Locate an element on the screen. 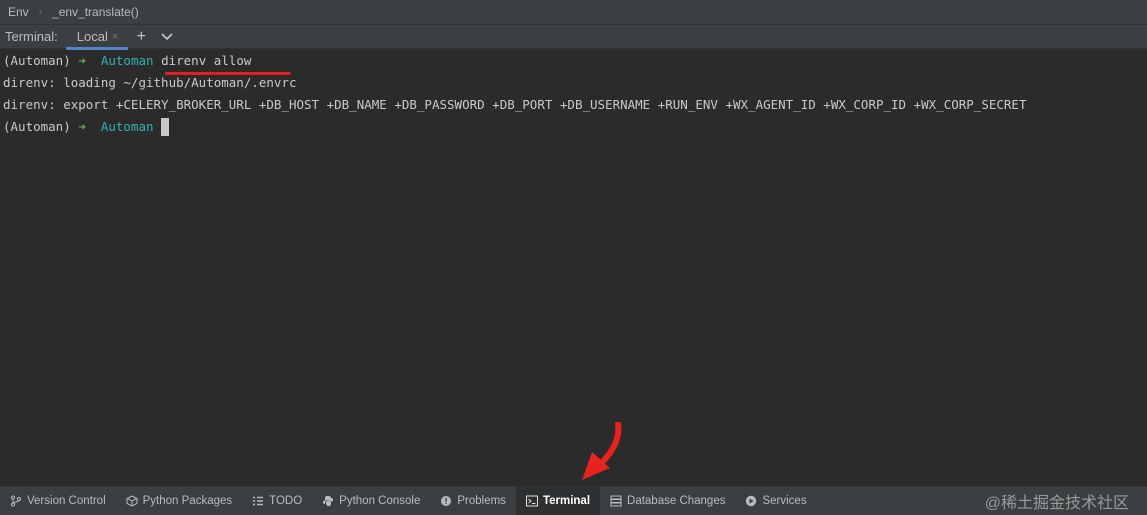 Image resolution: width=1147 pixels, height=515 pixels. chevron-right-icon: › is located at coordinates (40, 12).